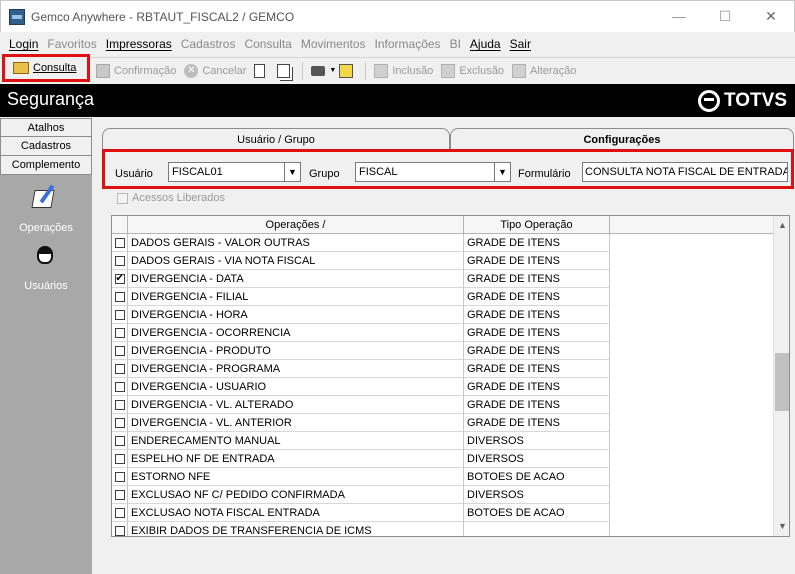 The height and width of the screenshot is (574, 795). I want to click on grid-add-icon, so click(381, 70).